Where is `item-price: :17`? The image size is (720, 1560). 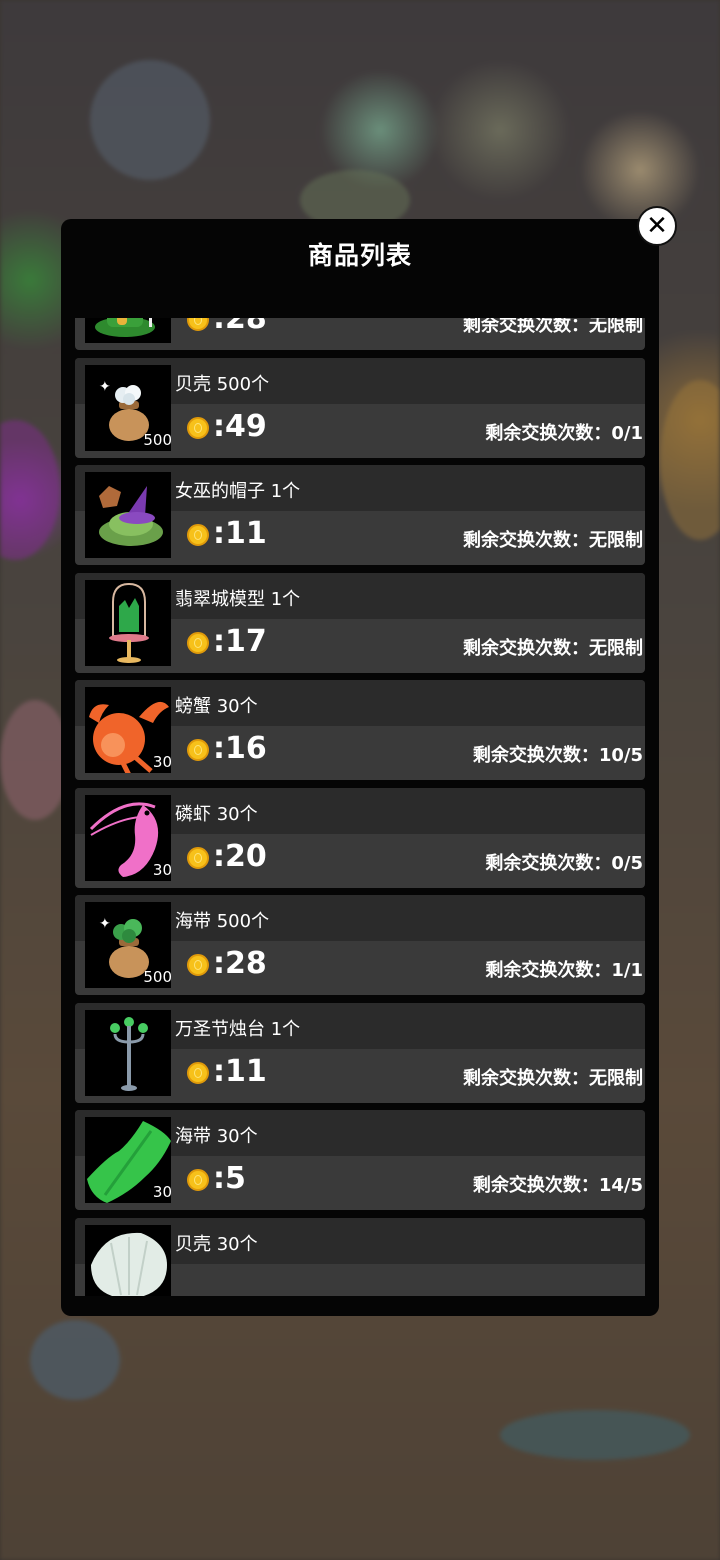
item-price: :17 is located at coordinates (240, 641).